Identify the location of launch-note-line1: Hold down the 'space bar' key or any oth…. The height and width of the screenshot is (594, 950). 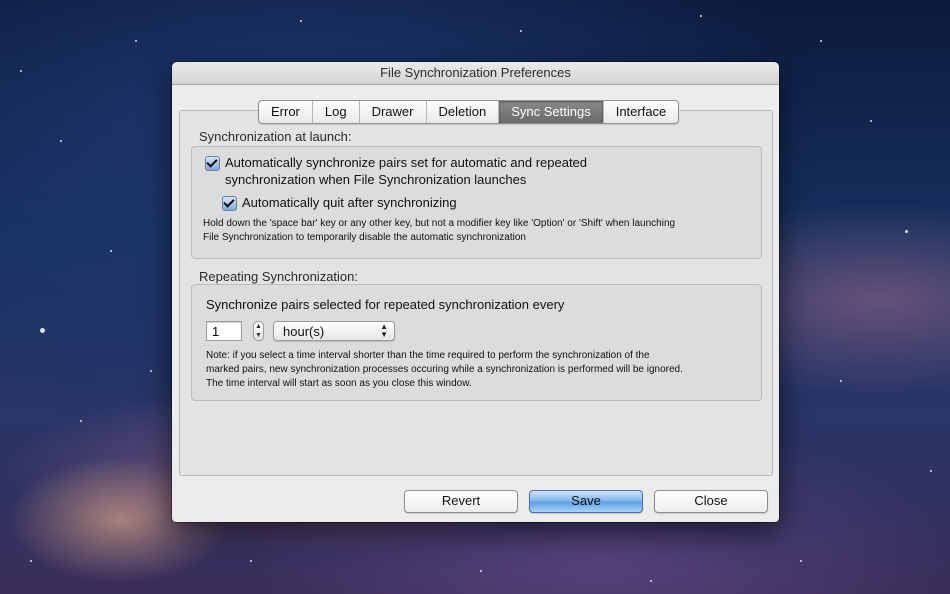
(439, 223).